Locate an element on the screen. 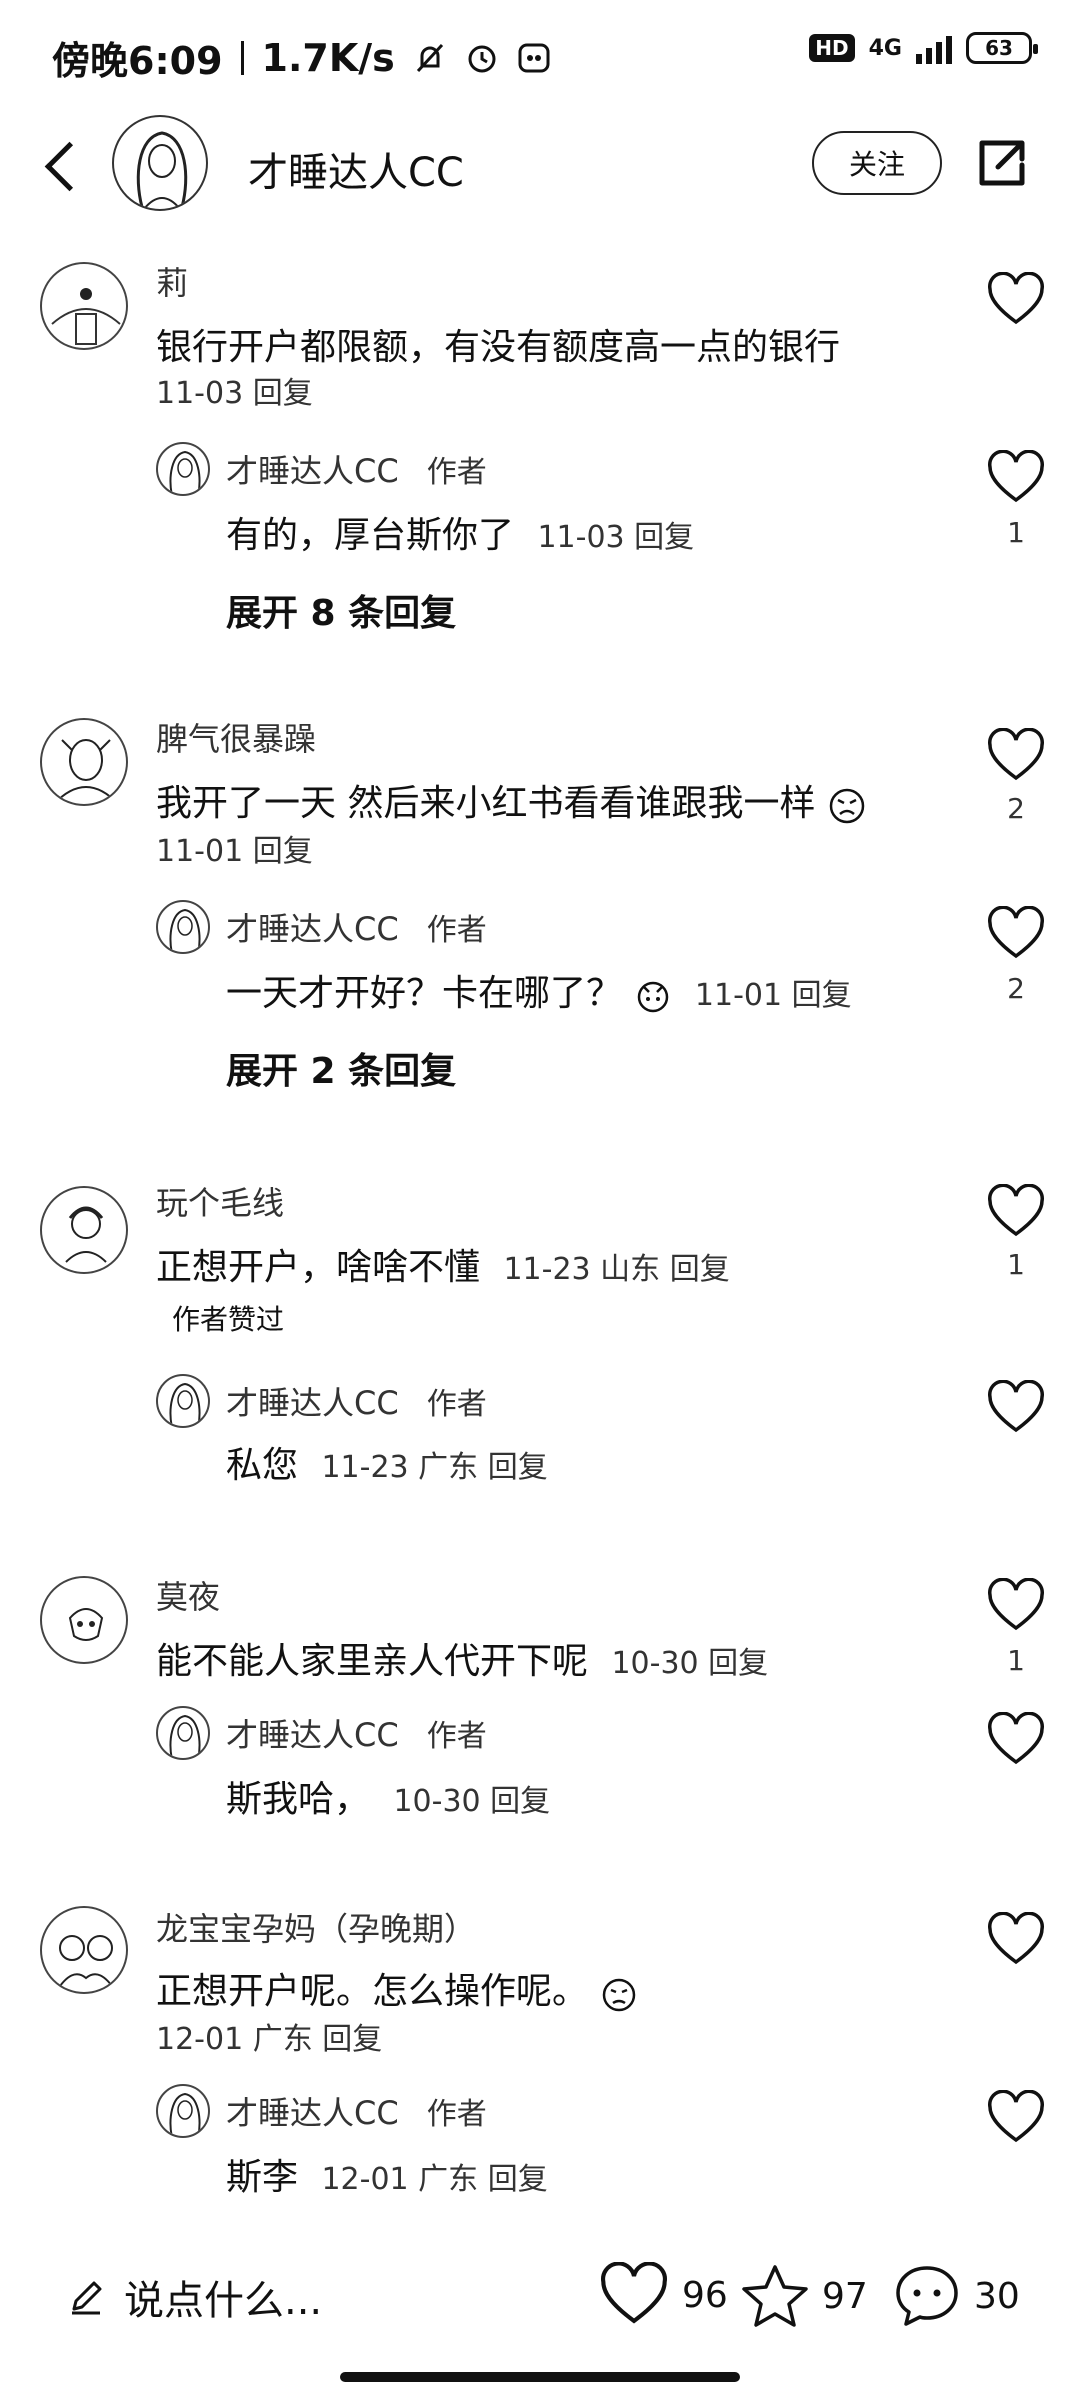 The image size is (1080, 2400). comment-text: 正想开户，啥啥不懂 is located at coordinates (318, 1267).